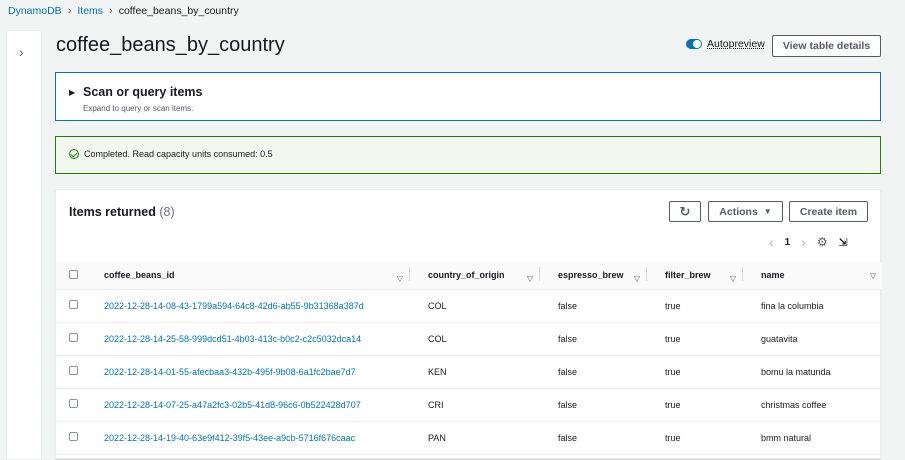  Describe the element at coordinates (24, 245) in the screenshot. I see `side-navigation-collapsed: ›` at that location.